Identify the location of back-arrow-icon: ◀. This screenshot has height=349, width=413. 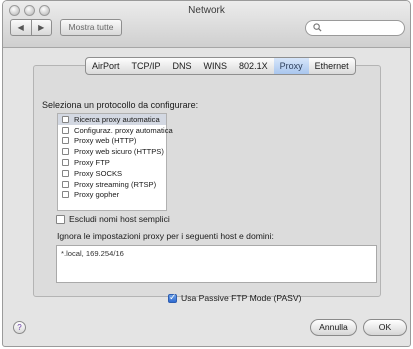
(21, 27).